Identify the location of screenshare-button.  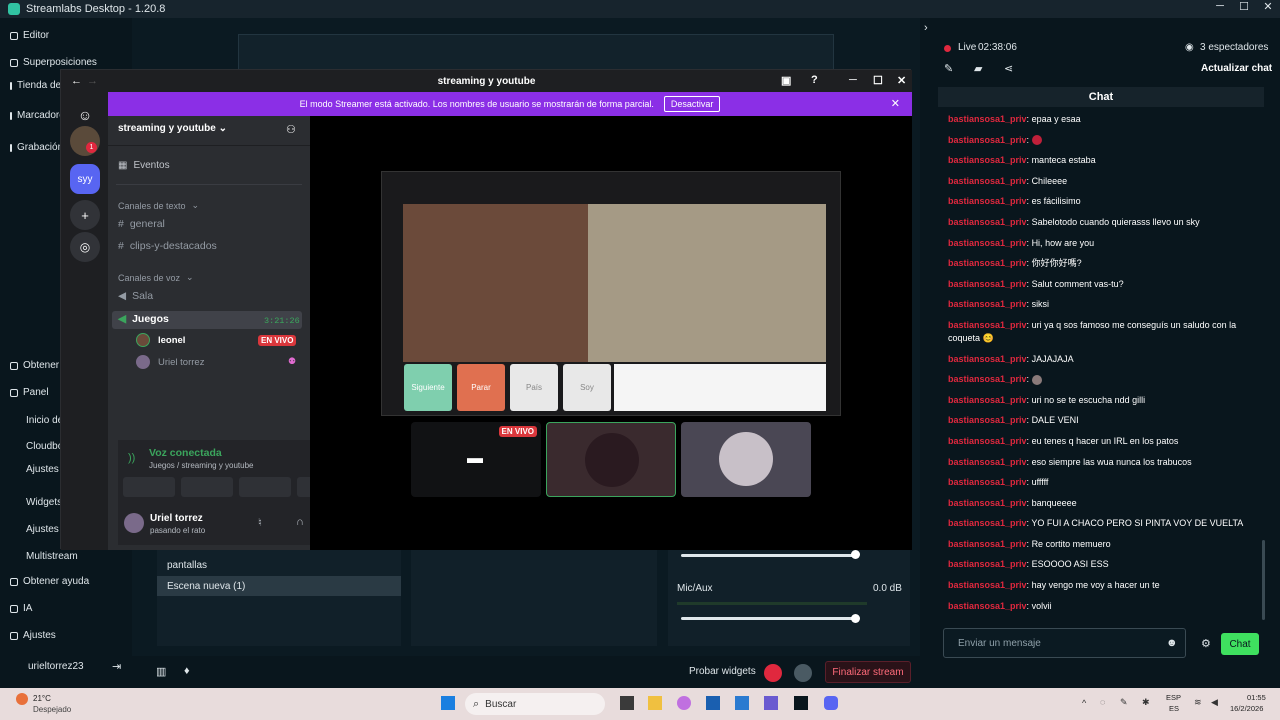
(207, 487).